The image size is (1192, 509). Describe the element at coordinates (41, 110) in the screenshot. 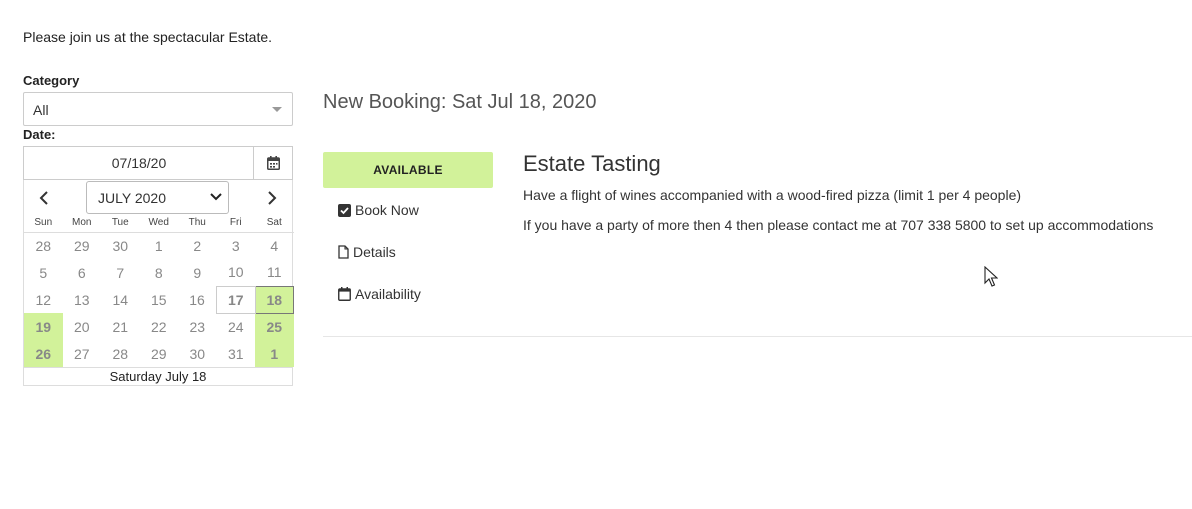

I see `category-value: All` at that location.